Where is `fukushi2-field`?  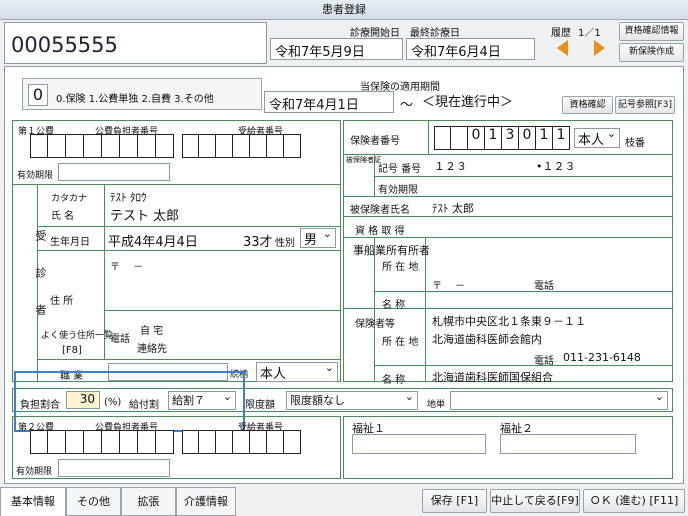
fukushi2-field is located at coordinates (568, 444).